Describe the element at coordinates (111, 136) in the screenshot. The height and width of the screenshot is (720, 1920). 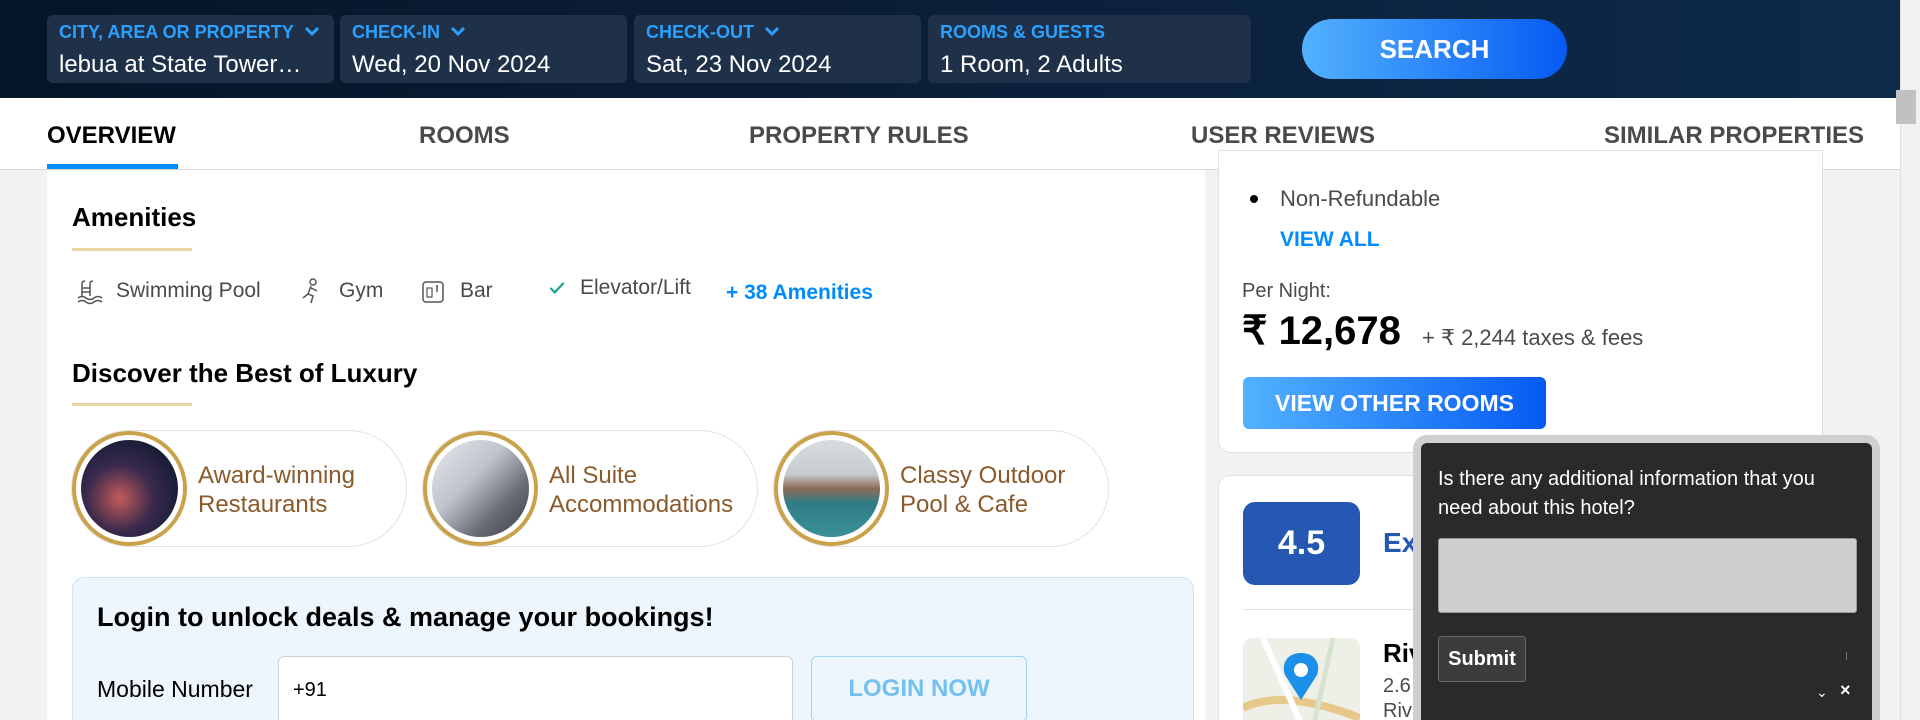
I see `tab-overview: OVERVIEW` at that location.